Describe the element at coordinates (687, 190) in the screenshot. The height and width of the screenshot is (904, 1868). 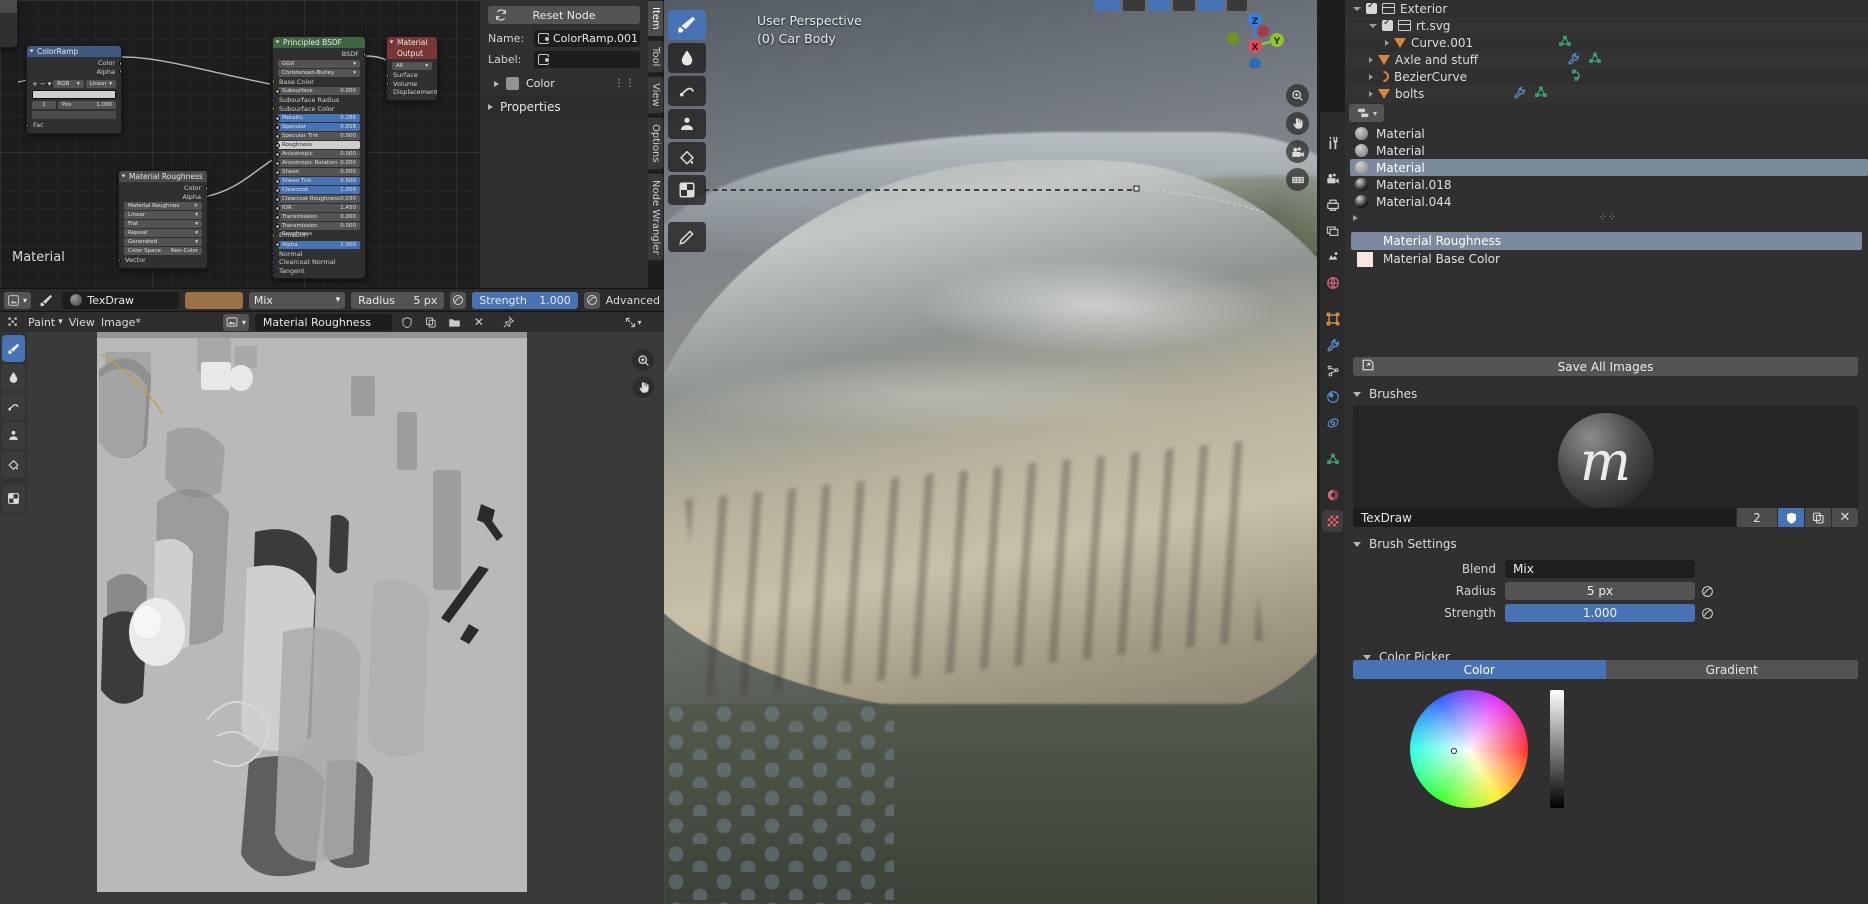
I see `mask-icon` at that location.